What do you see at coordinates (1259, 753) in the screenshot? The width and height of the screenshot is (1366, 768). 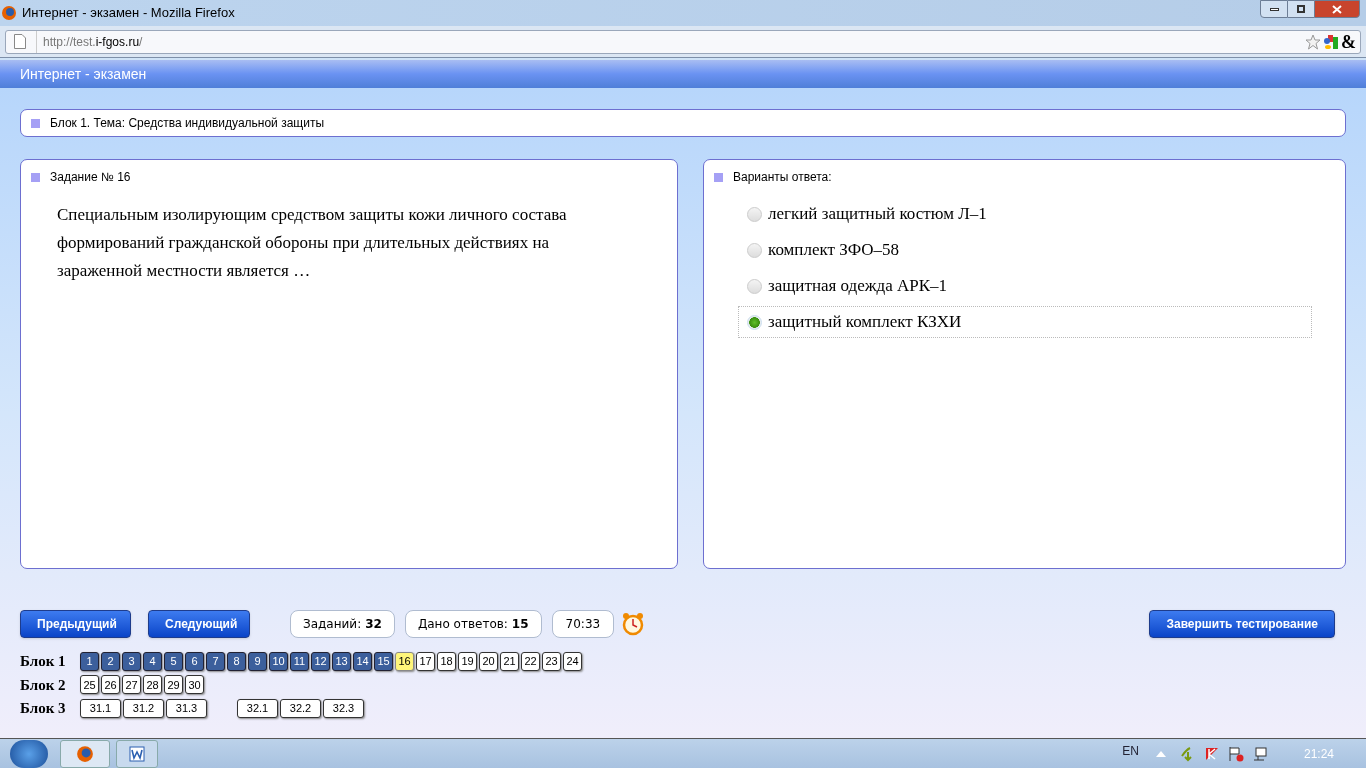 I see `network-monitor-icon` at bounding box center [1259, 753].